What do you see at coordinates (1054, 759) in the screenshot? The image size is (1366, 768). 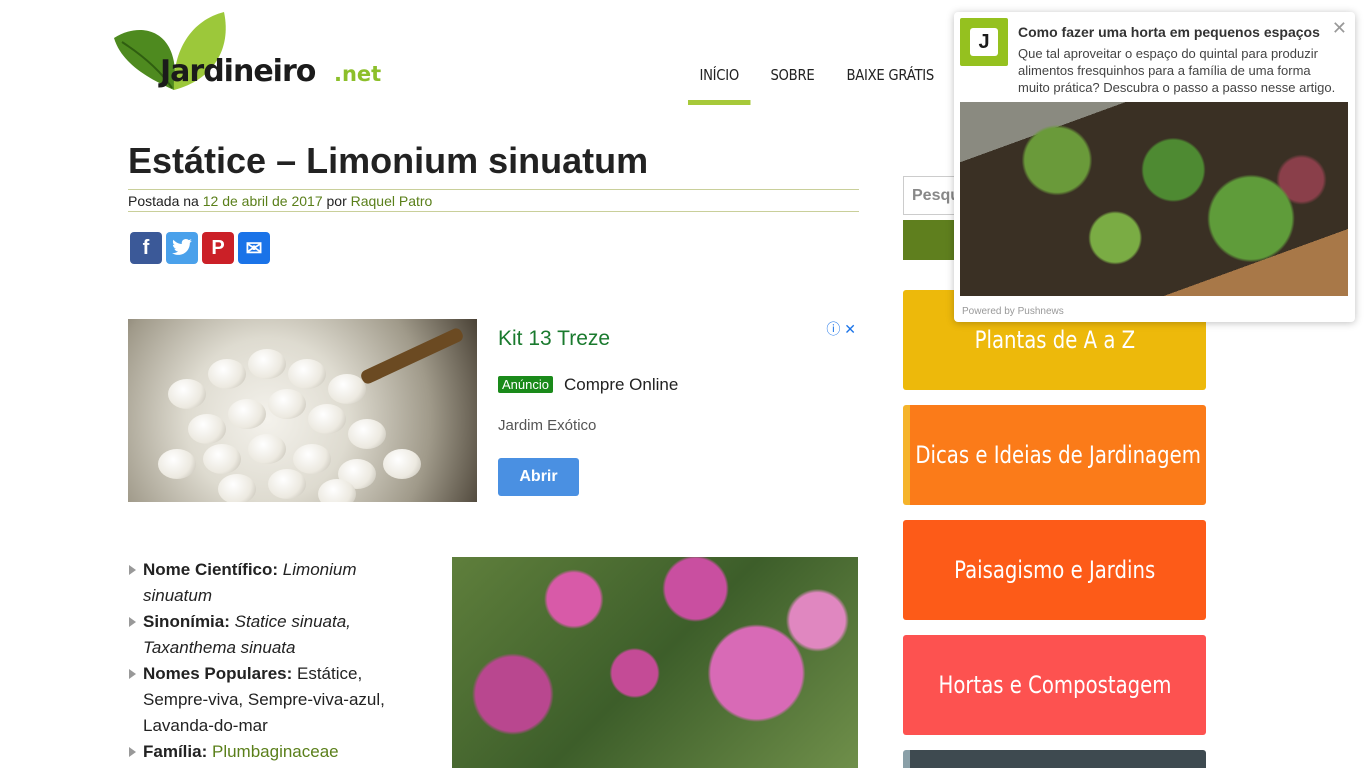 I see `category-next` at bounding box center [1054, 759].